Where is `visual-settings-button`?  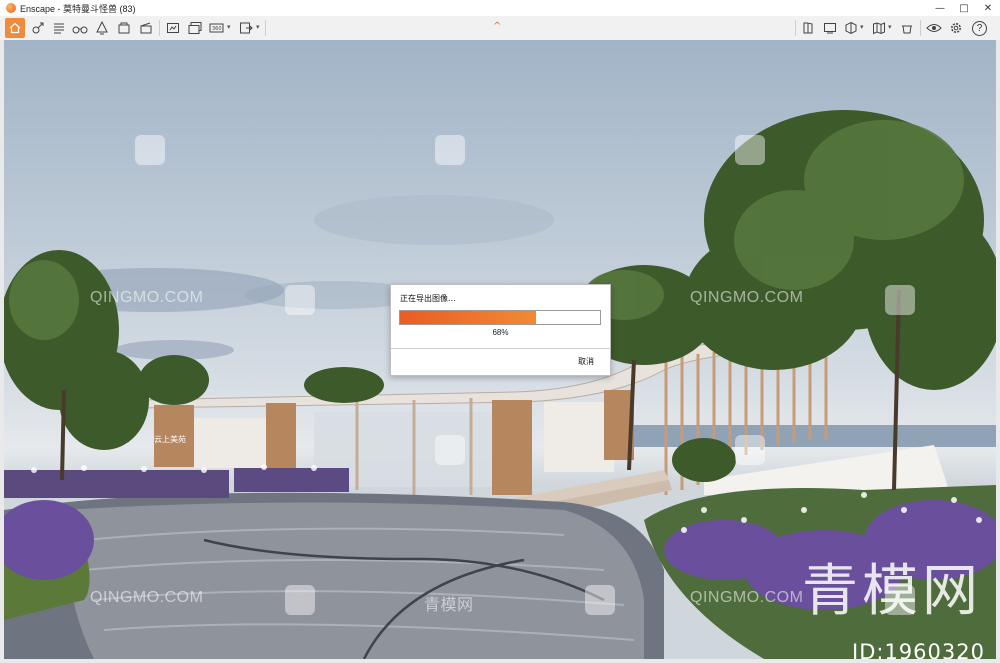 visual-settings-button is located at coordinates (934, 28).